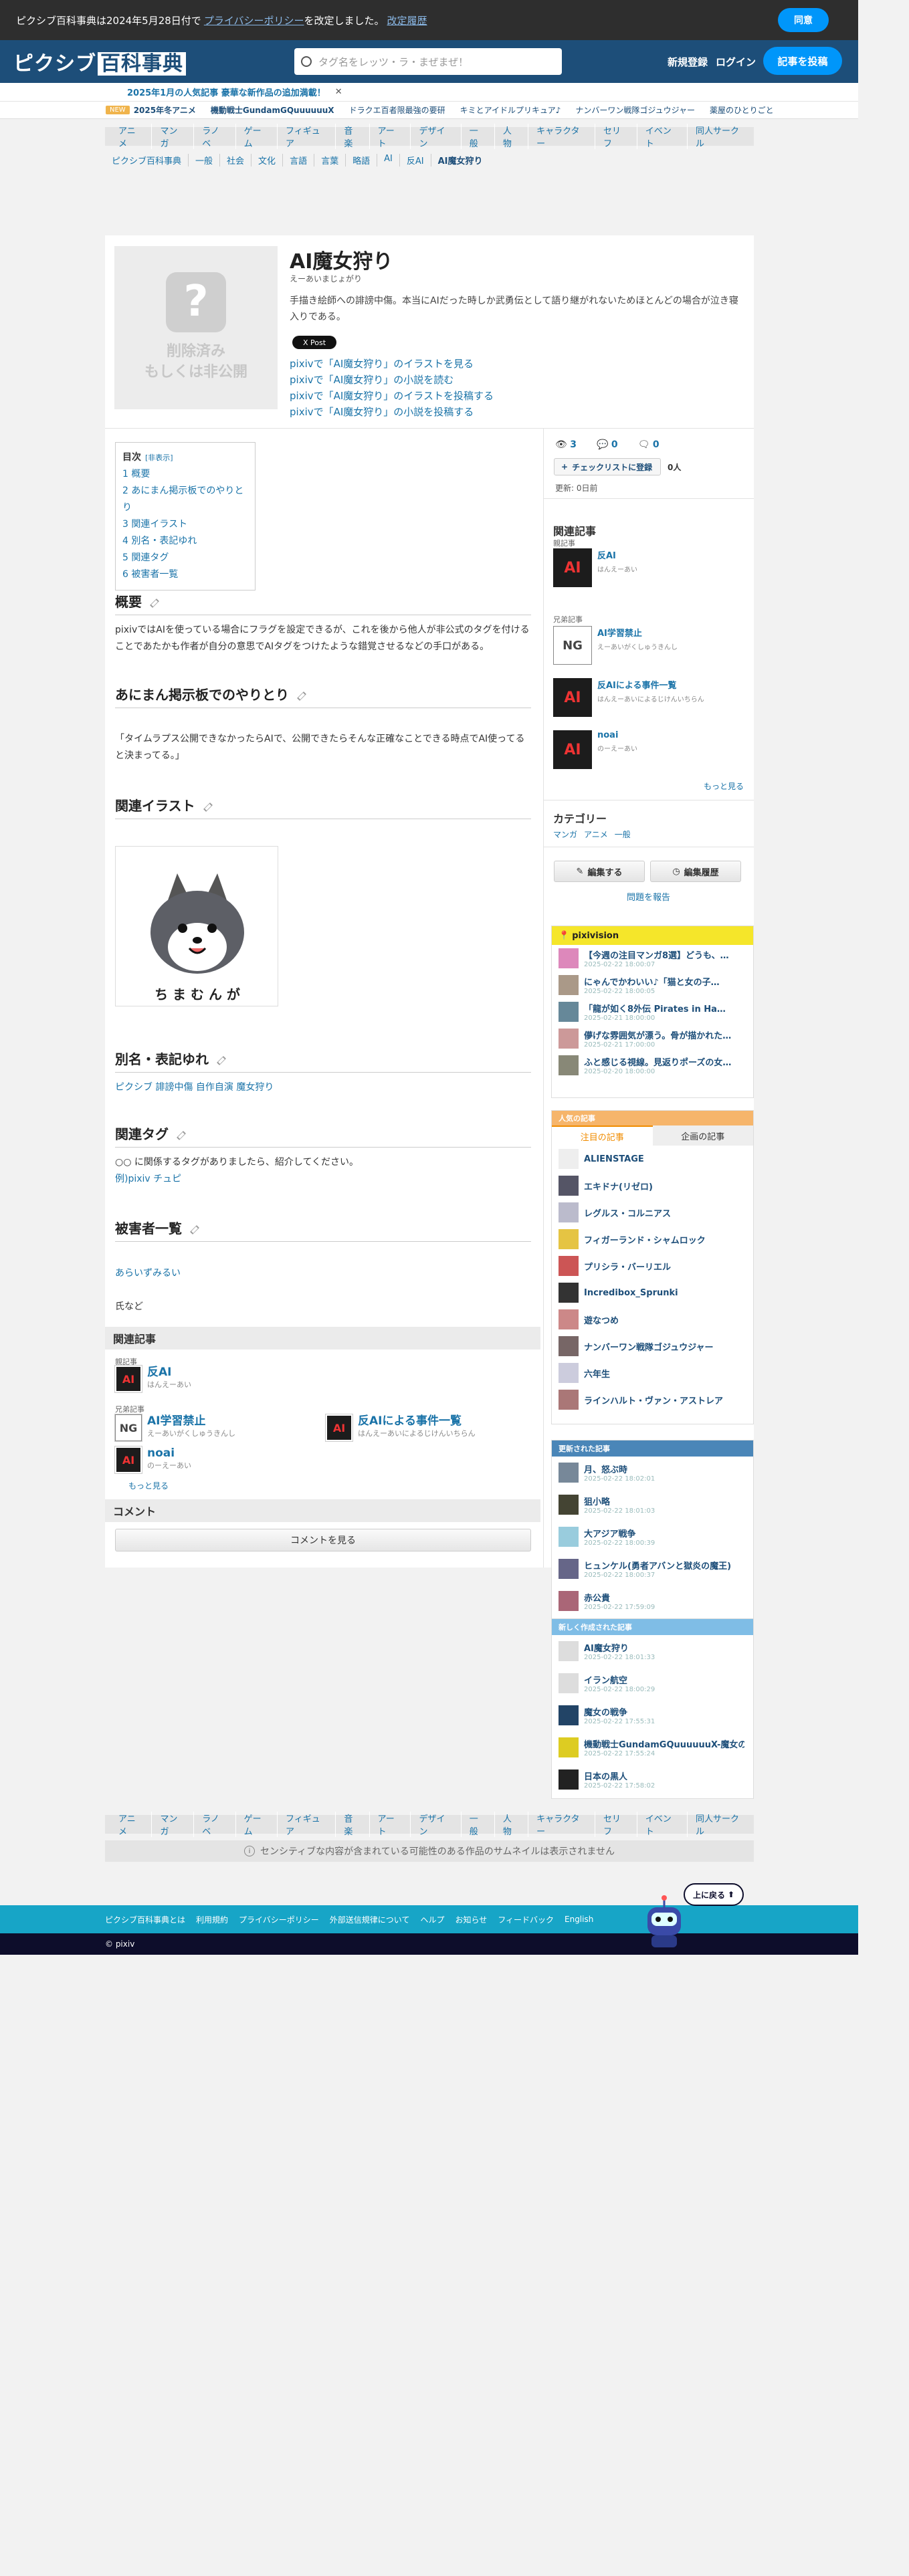  Describe the element at coordinates (148, 1486) in the screenshot. I see `related-more-link: もっと見る` at that location.